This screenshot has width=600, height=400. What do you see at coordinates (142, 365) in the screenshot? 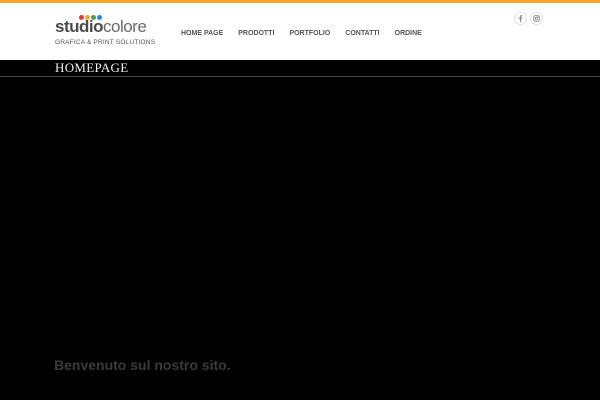
I see `welcome-text: Benvenuto sul nostro sito.` at bounding box center [142, 365].